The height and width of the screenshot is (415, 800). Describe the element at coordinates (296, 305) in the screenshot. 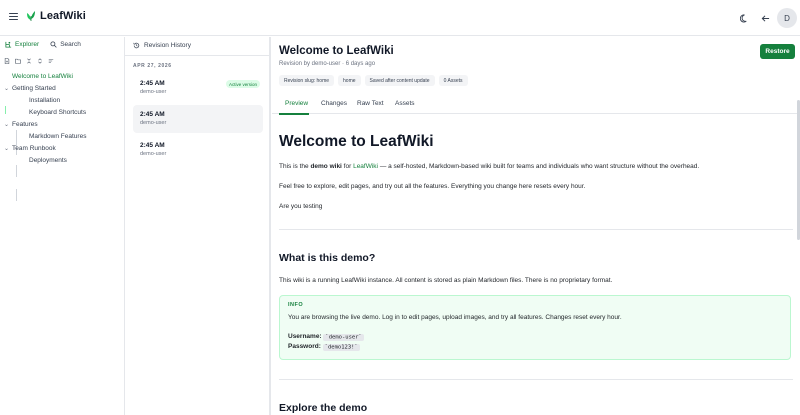

I see `info-label: INFO` at that location.